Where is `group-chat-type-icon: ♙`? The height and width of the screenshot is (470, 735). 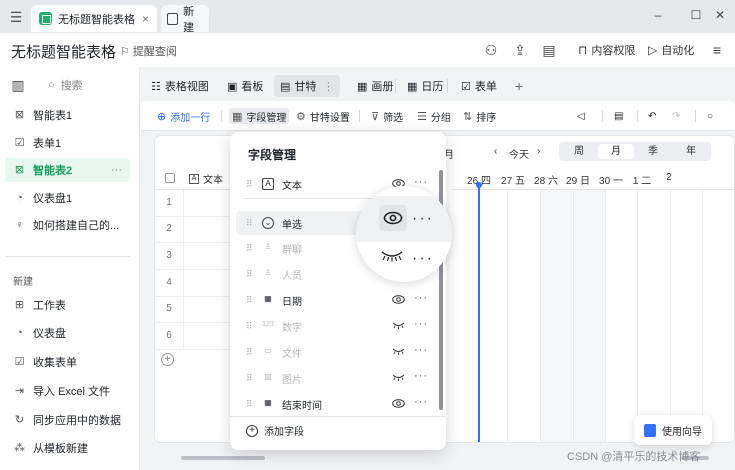
group-chat-type-icon: ♙ is located at coordinates (268, 246).